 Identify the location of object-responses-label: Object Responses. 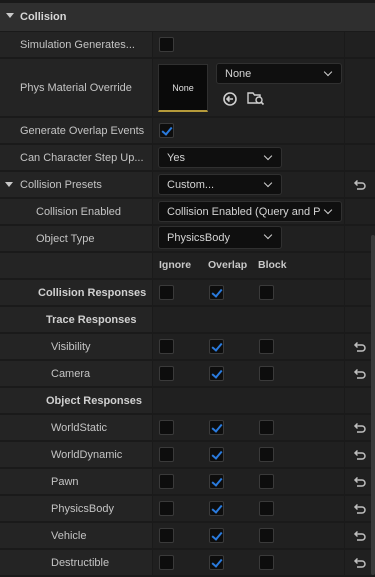
(94, 400).